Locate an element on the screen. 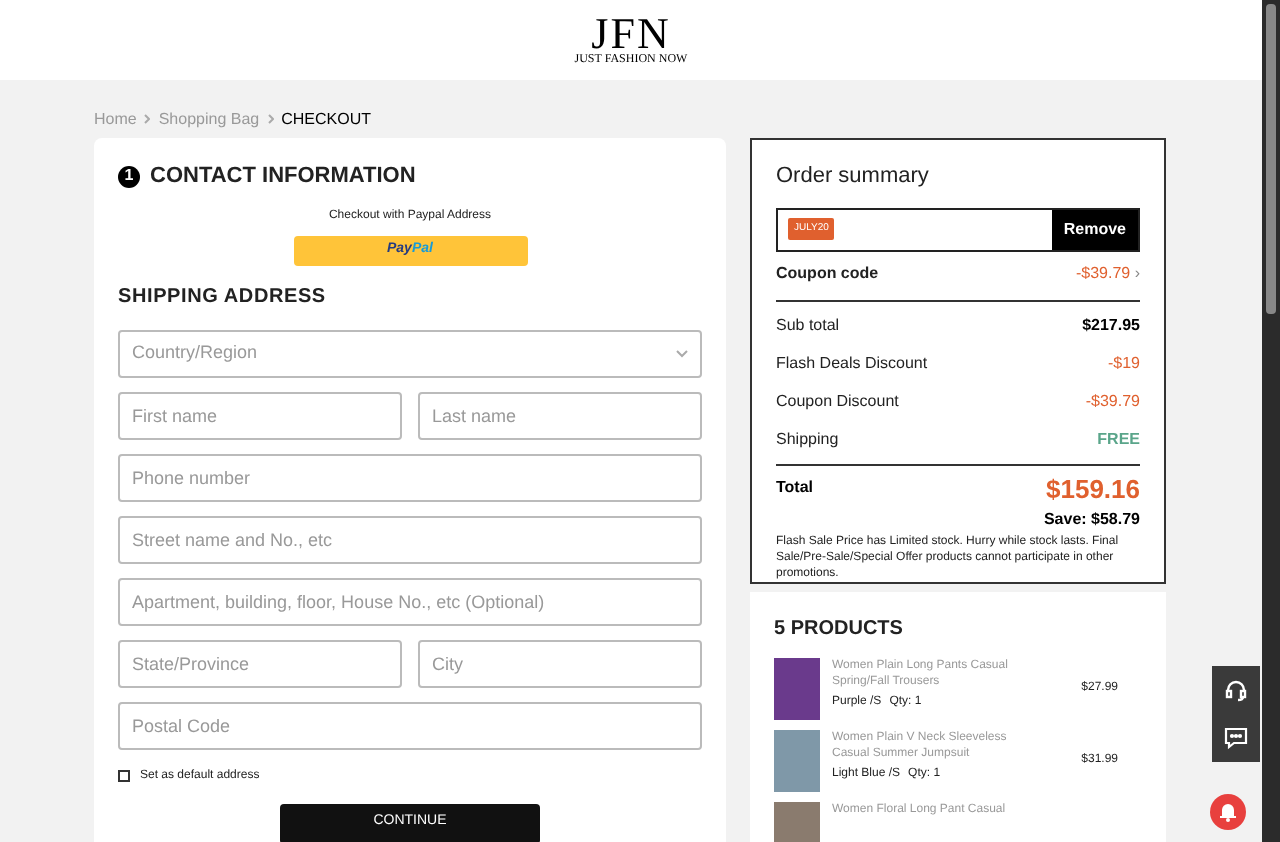 This screenshot has width=1280, height=842. breadcrumb-link: Shopping Bag is located at coordinates (209, 119).